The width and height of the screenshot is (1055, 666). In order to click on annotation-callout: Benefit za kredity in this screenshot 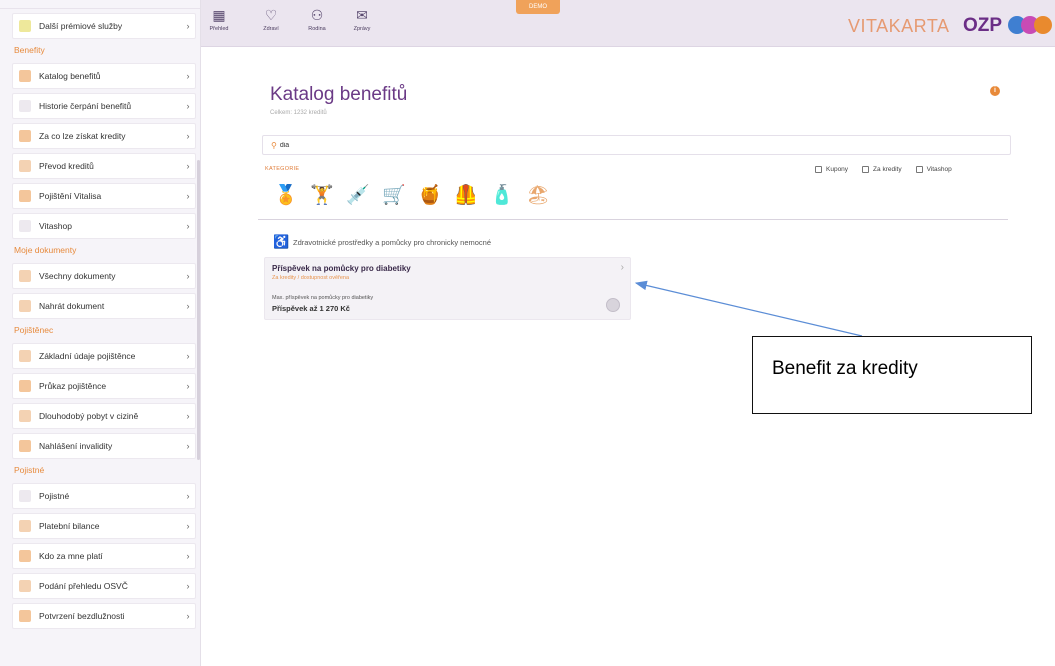, I will do `click(892, 375)`.